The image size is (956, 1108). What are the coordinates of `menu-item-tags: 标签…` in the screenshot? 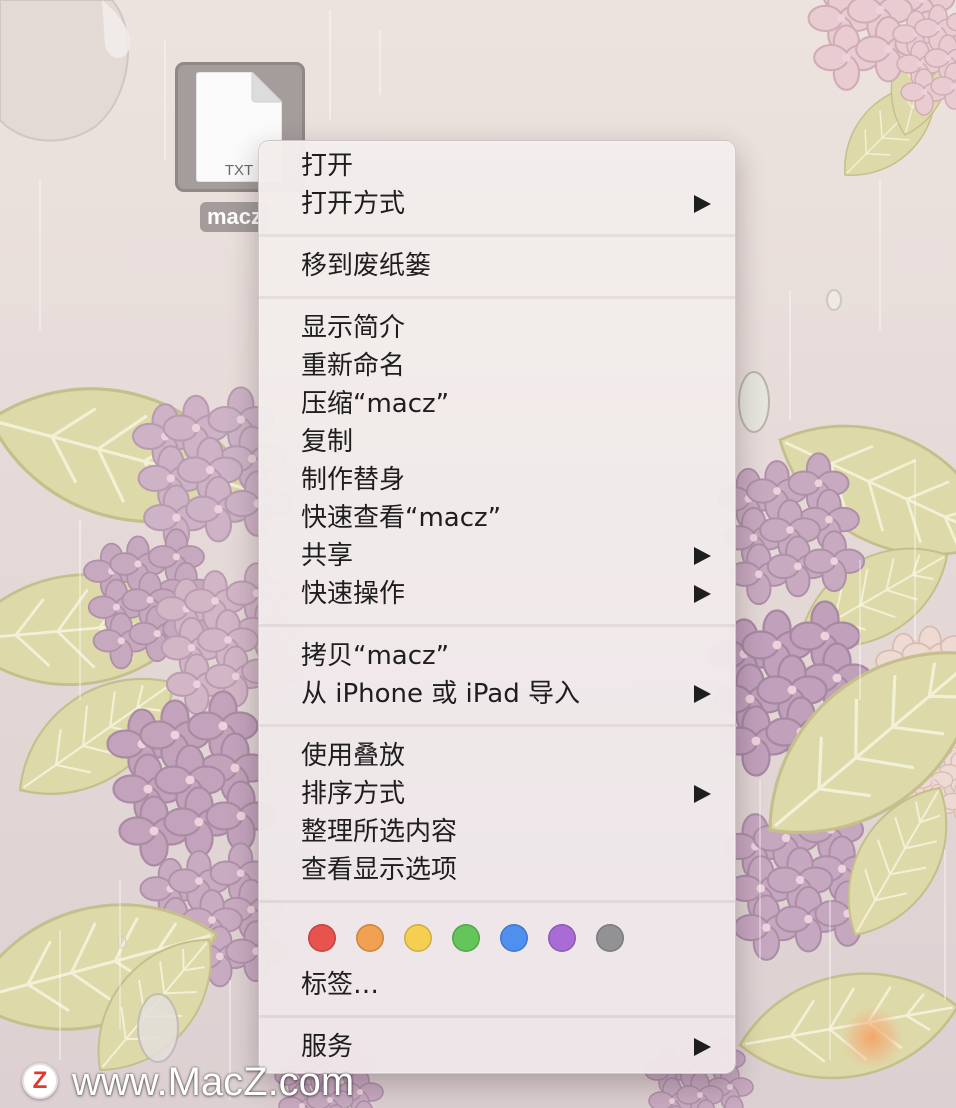 It's located at (497, 985).